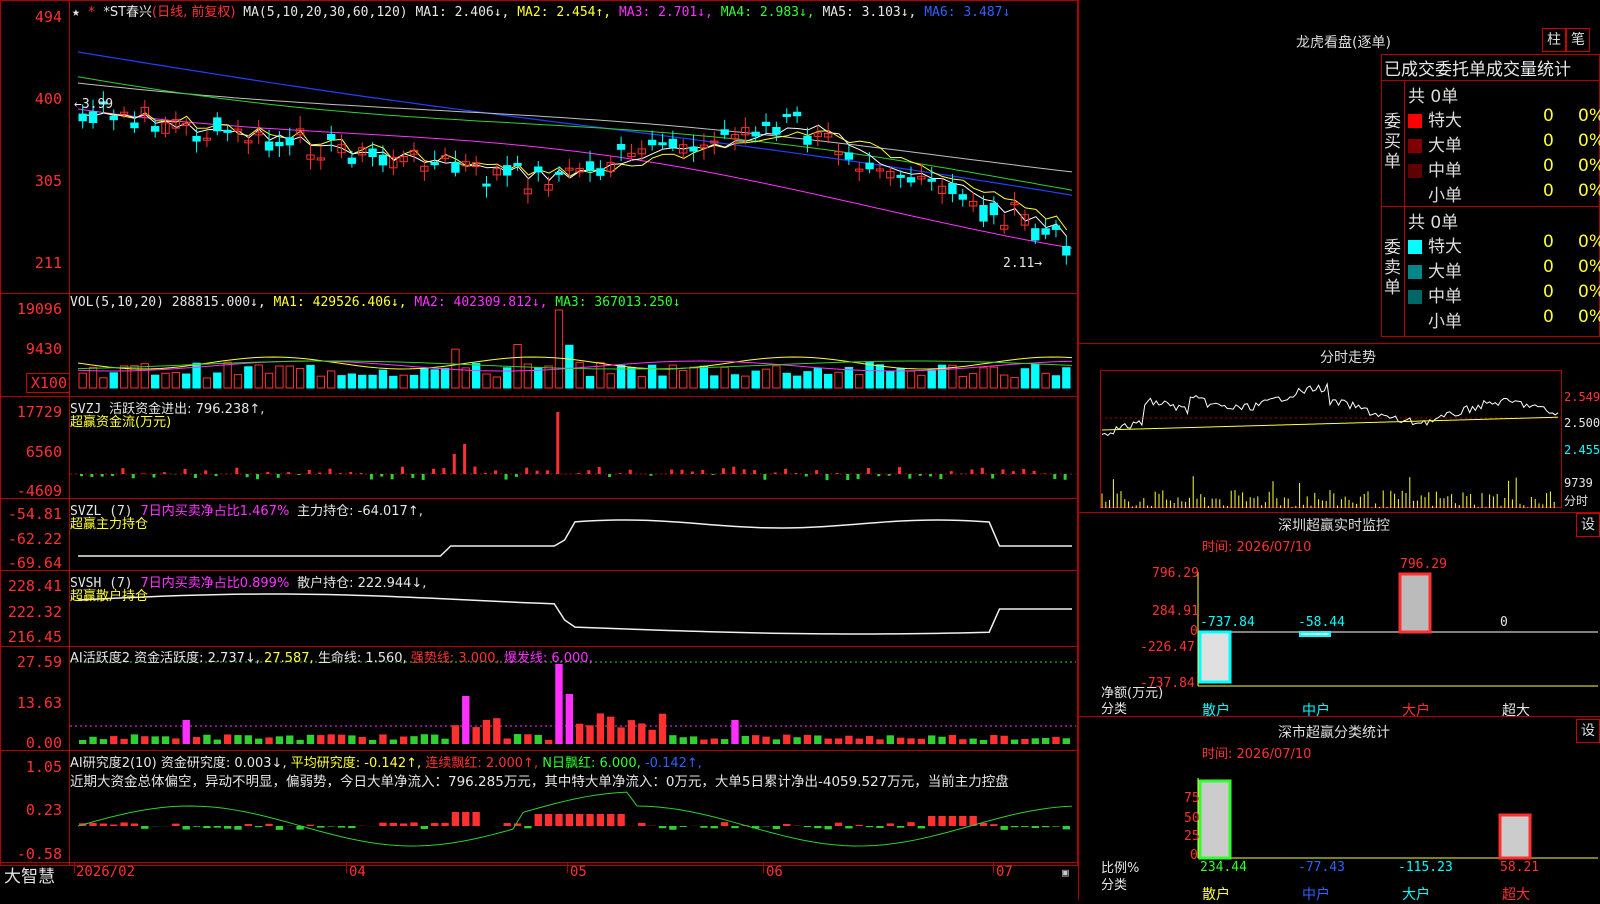 This screenshot has height=904, width=1600. What do you see at coordinates (1576, 500) in the screenshot?
I see `fenshi-unit: 分时` at bounding box center [1576, 500].